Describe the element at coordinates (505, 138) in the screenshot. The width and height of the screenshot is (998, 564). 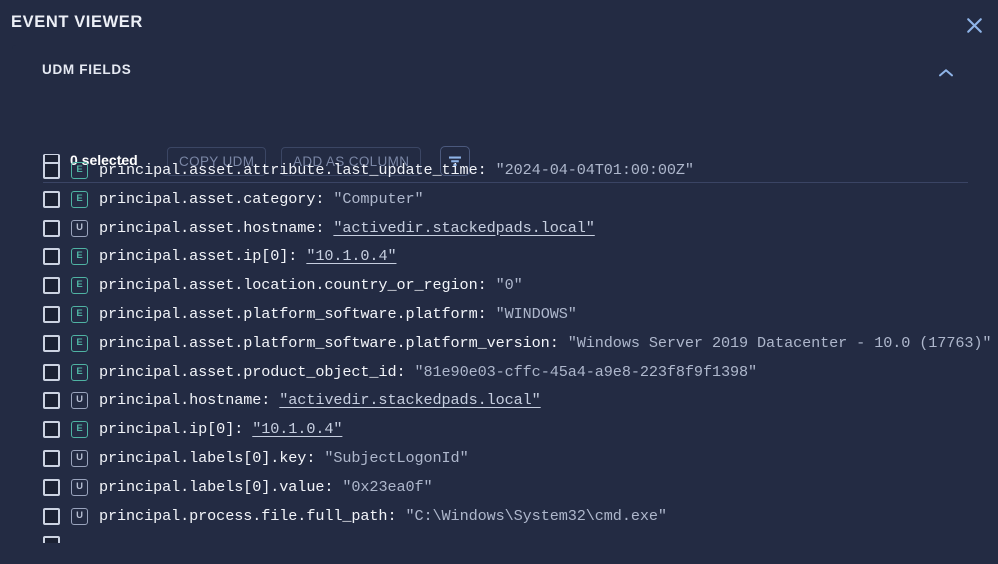
I see `udm-toolbar: 0 selected COPY UDM ADD AS COLUMN` at that location.